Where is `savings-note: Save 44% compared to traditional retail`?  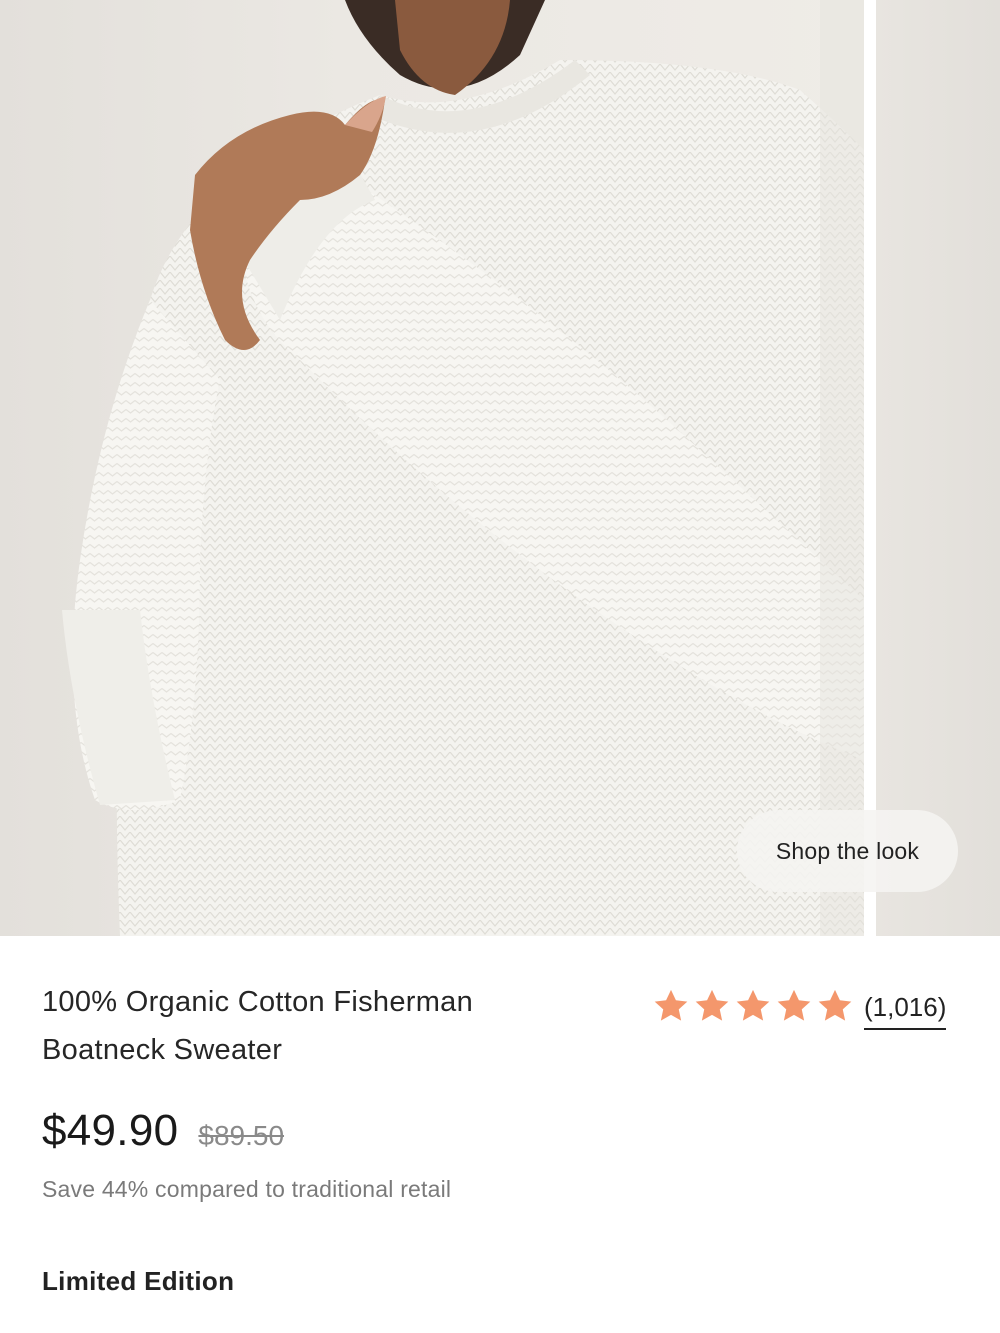
savings-note: Save 44% compared to traditional retail is located at coordinates (247, 1189).